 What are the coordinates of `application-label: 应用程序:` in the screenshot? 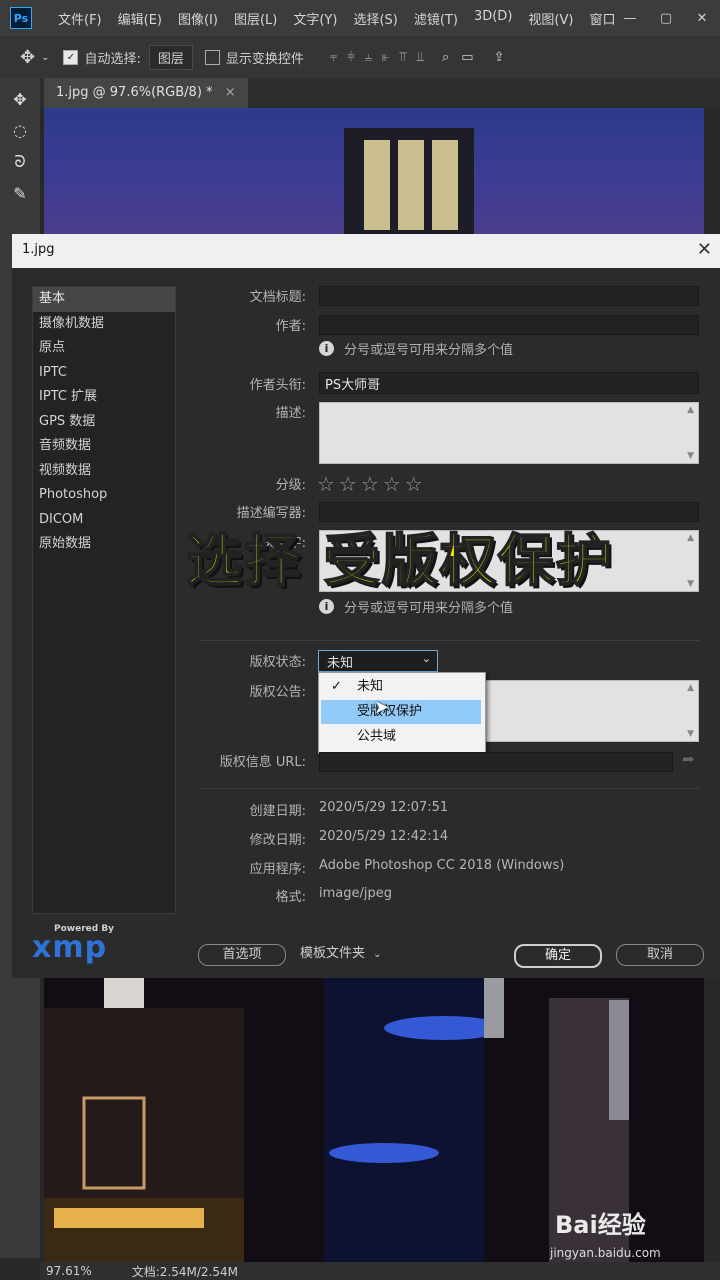 It's located at (277, 869).